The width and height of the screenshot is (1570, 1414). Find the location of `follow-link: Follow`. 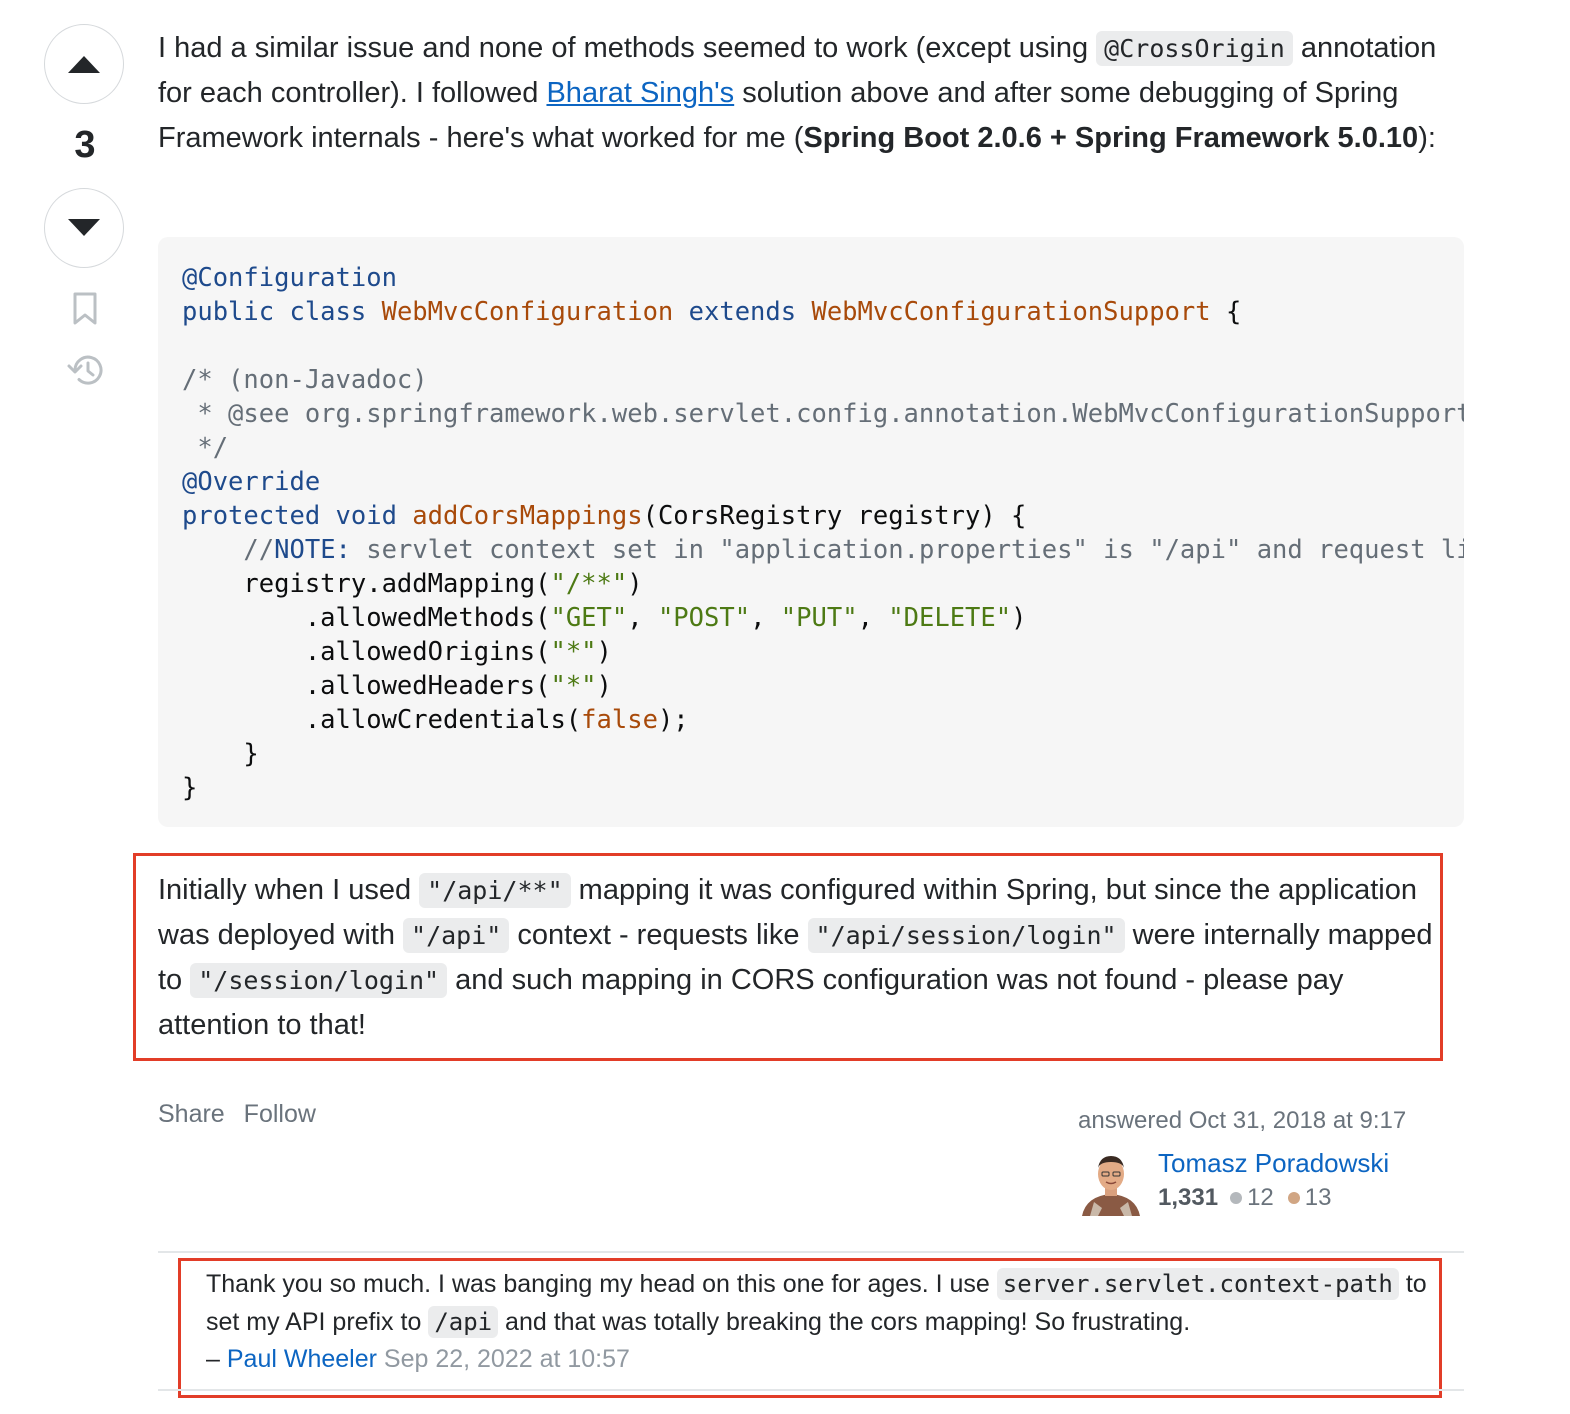

follow-link: Follow is located at coordinates (280, 1114).